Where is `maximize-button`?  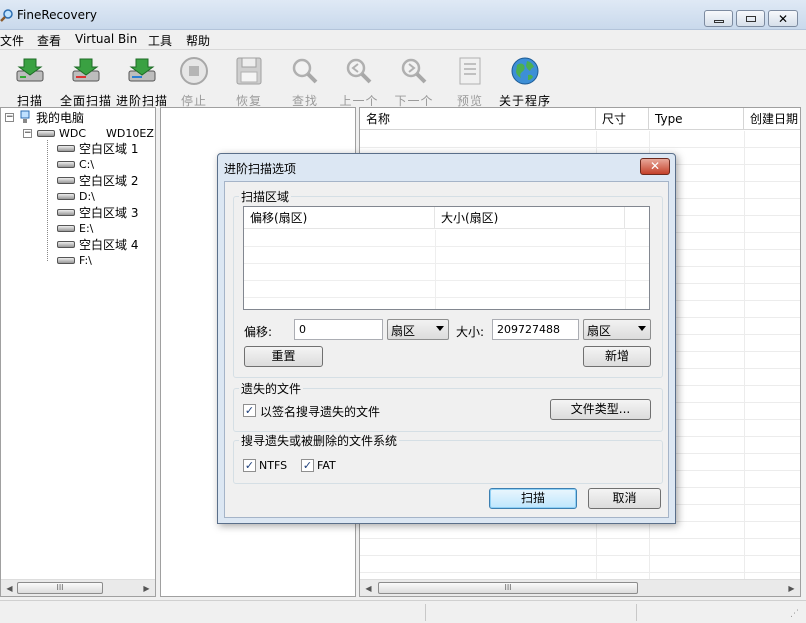
maximize-button is located at coordinates (750, 18).